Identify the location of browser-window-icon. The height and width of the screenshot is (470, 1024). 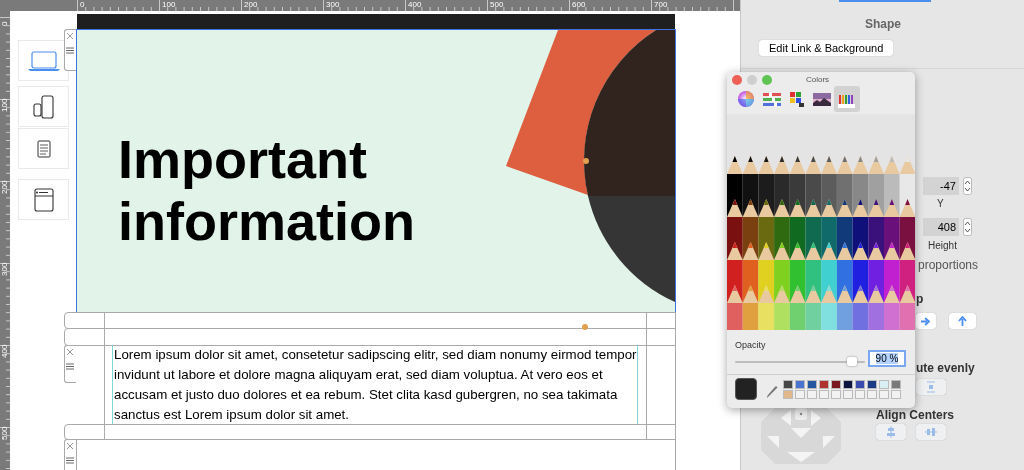
(43, 199).